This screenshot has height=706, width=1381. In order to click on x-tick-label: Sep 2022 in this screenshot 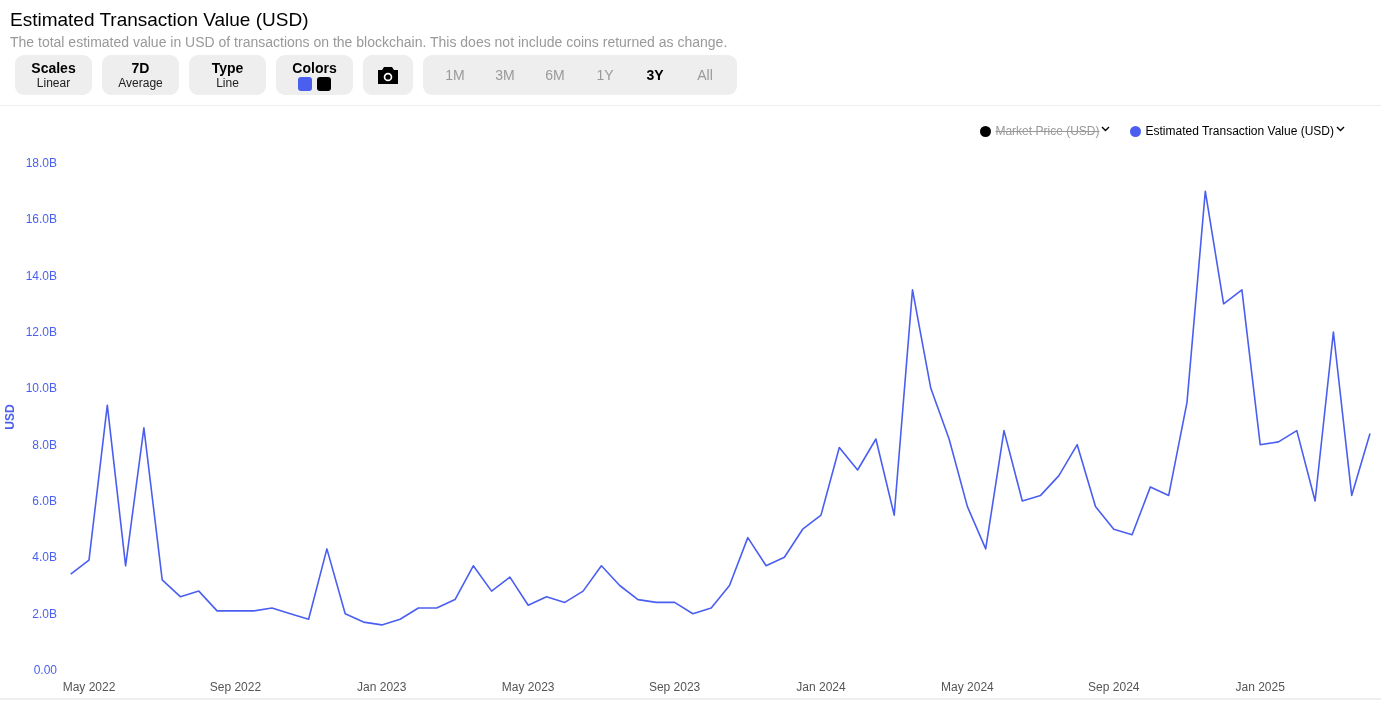, I will do `click(235, 687)`.